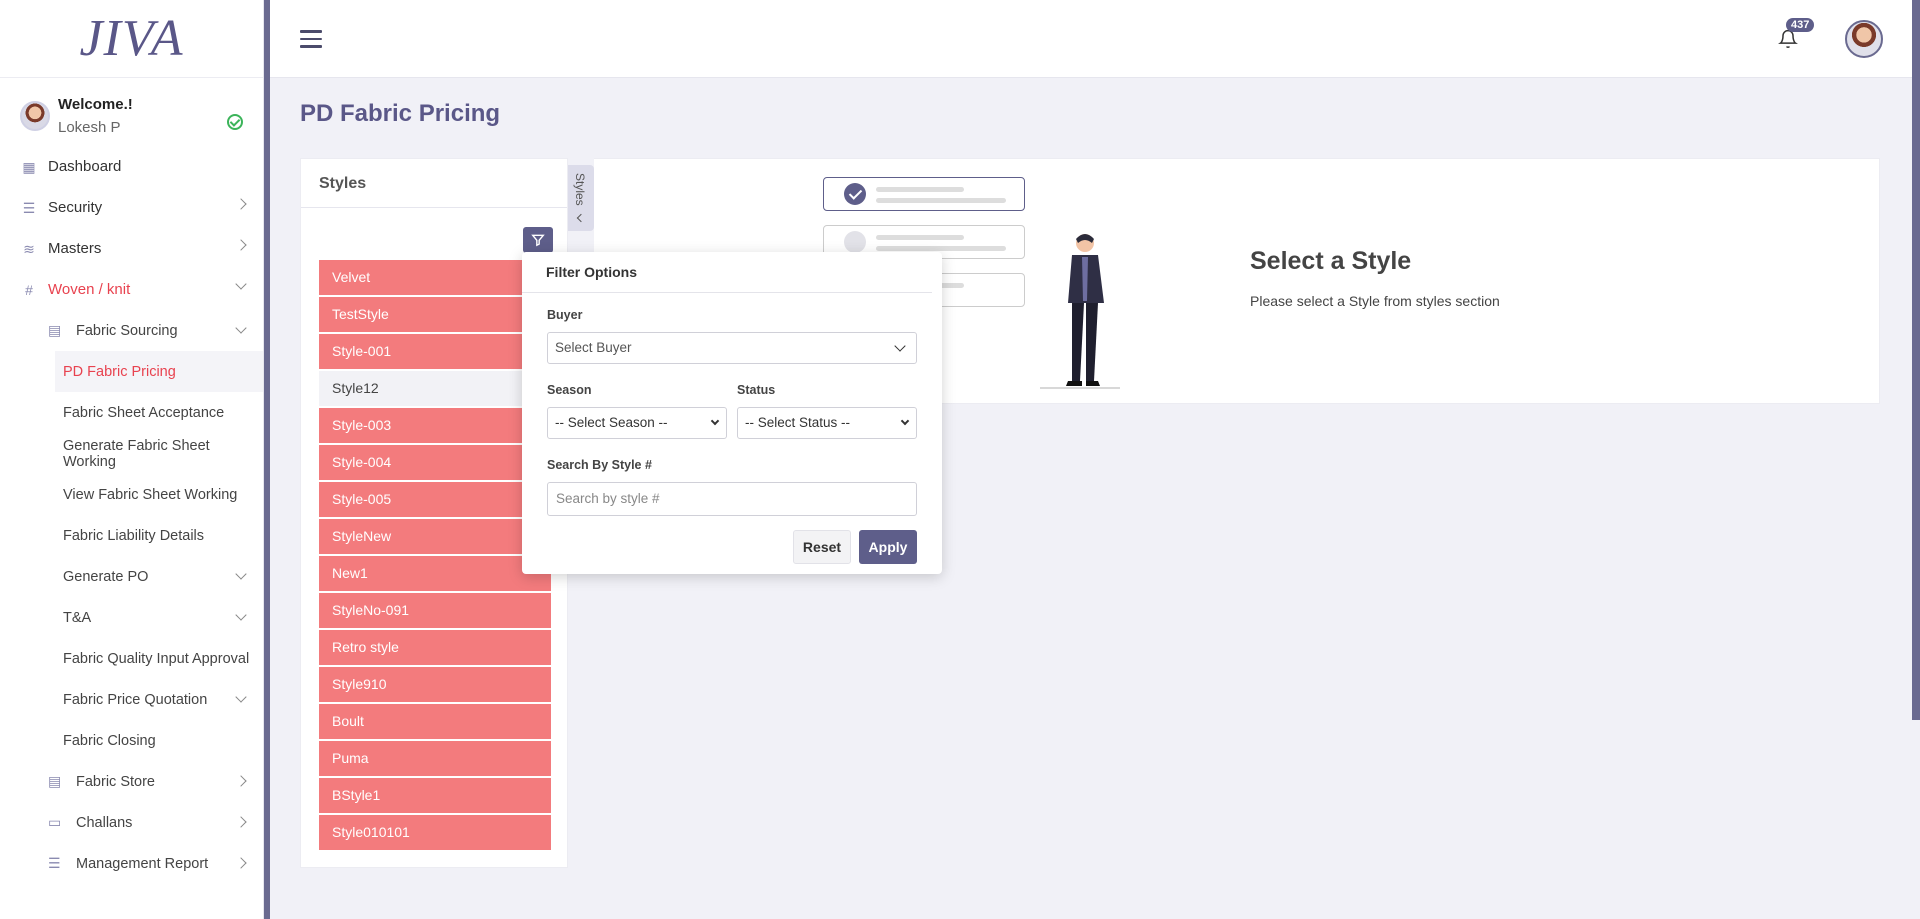 The width and height of the screenshot is (1920, 919). Describe the element at coordinates (435, 610) in the screenshot. I see `style-list-item: StyleNo-091` at that location.